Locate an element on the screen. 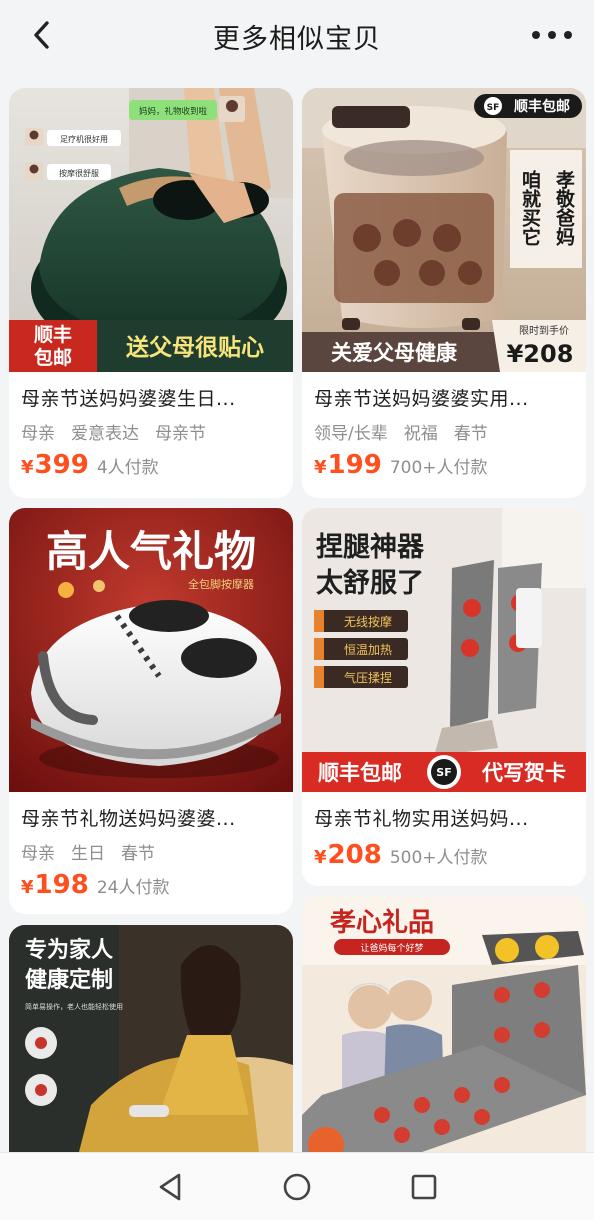  svg-text: 顺丰 is located at coordinates (53, 334).